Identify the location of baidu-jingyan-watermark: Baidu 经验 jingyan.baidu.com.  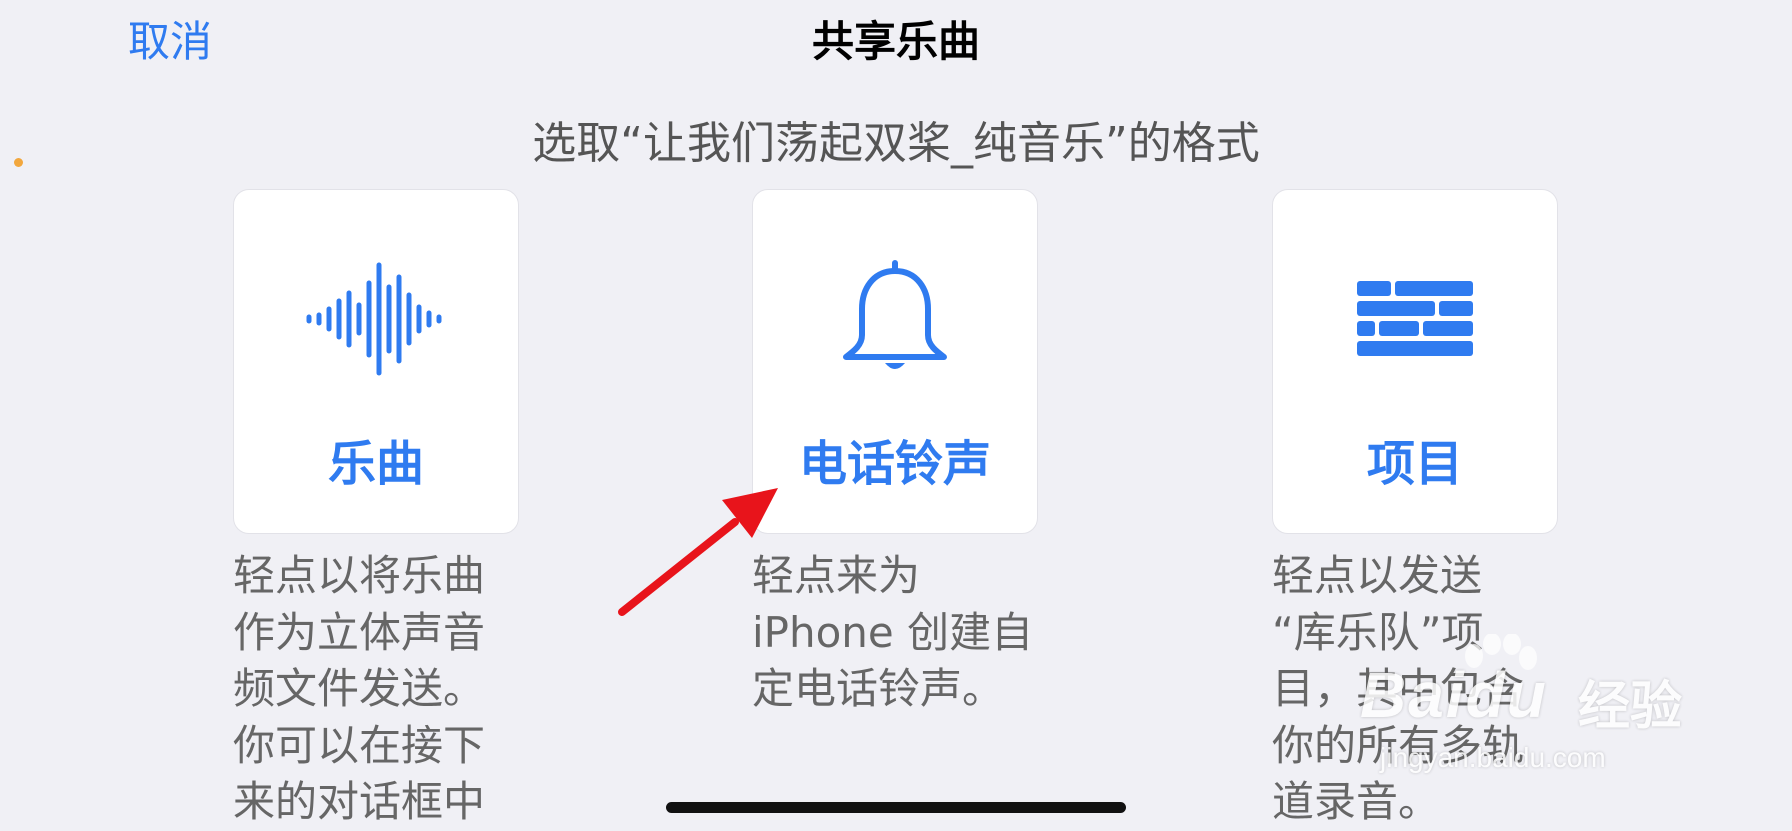
(1530, 710).